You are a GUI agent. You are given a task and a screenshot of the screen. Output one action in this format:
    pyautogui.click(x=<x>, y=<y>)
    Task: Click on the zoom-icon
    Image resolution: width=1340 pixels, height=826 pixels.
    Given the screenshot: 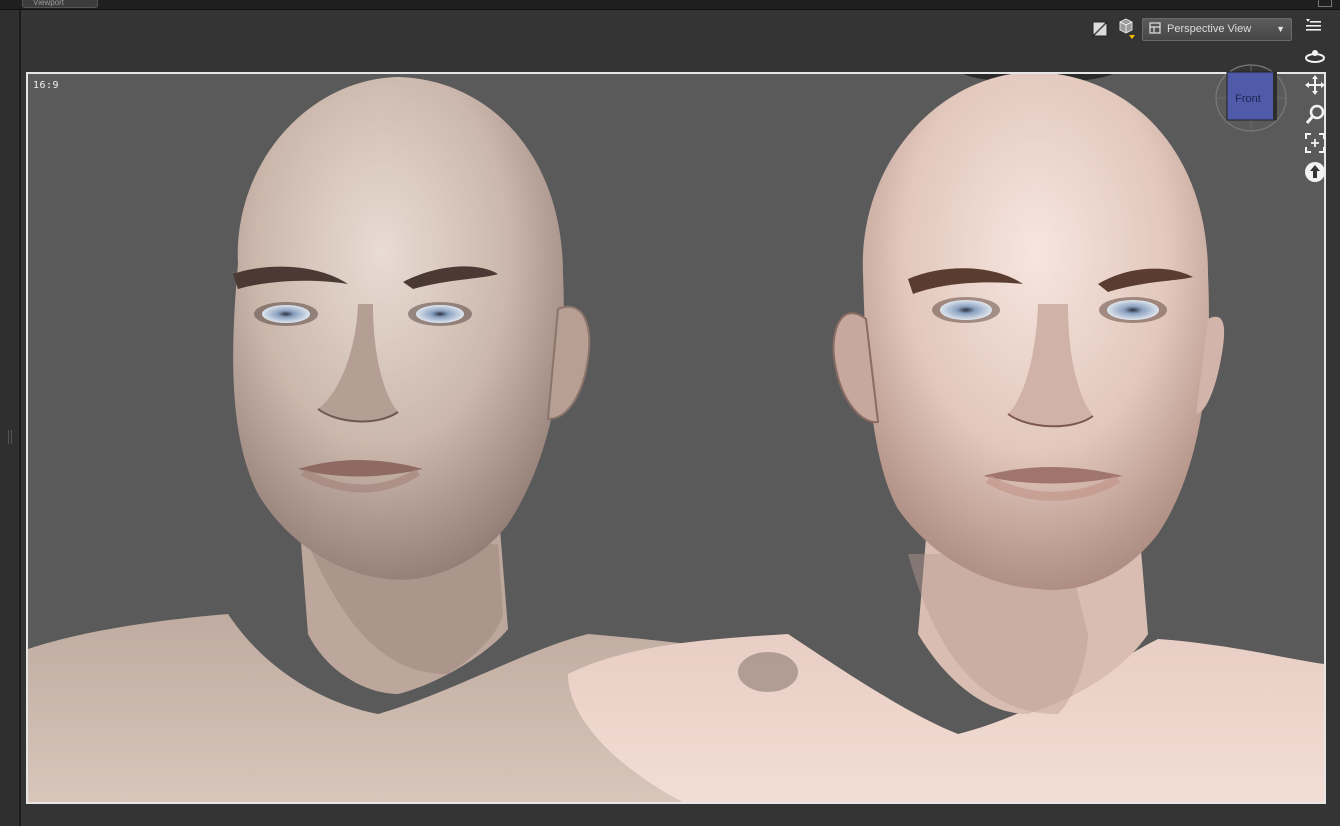 What is the action you would take?
    pyautogui.click(x=1315, y=114)
    